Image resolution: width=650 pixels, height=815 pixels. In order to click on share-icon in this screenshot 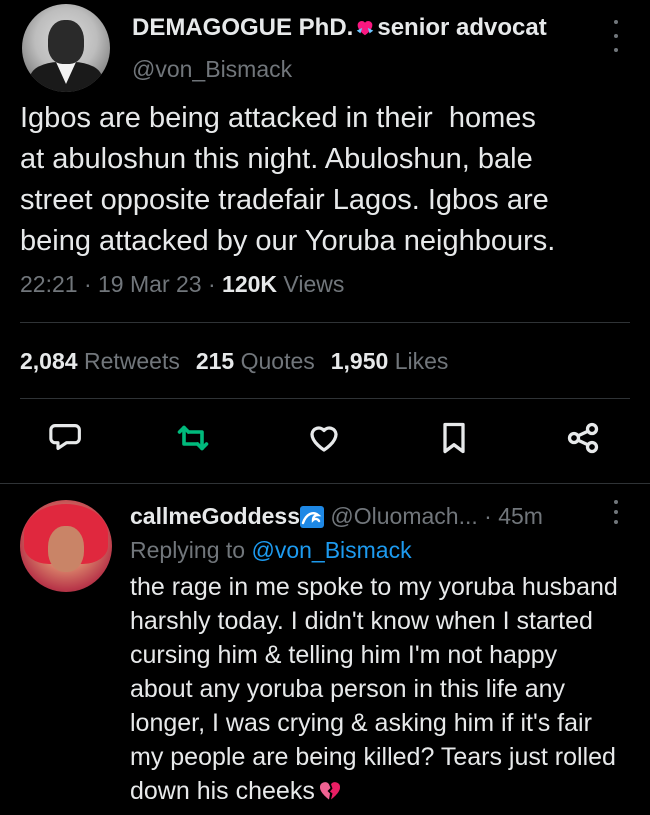, I will do `click(583, 438)`.